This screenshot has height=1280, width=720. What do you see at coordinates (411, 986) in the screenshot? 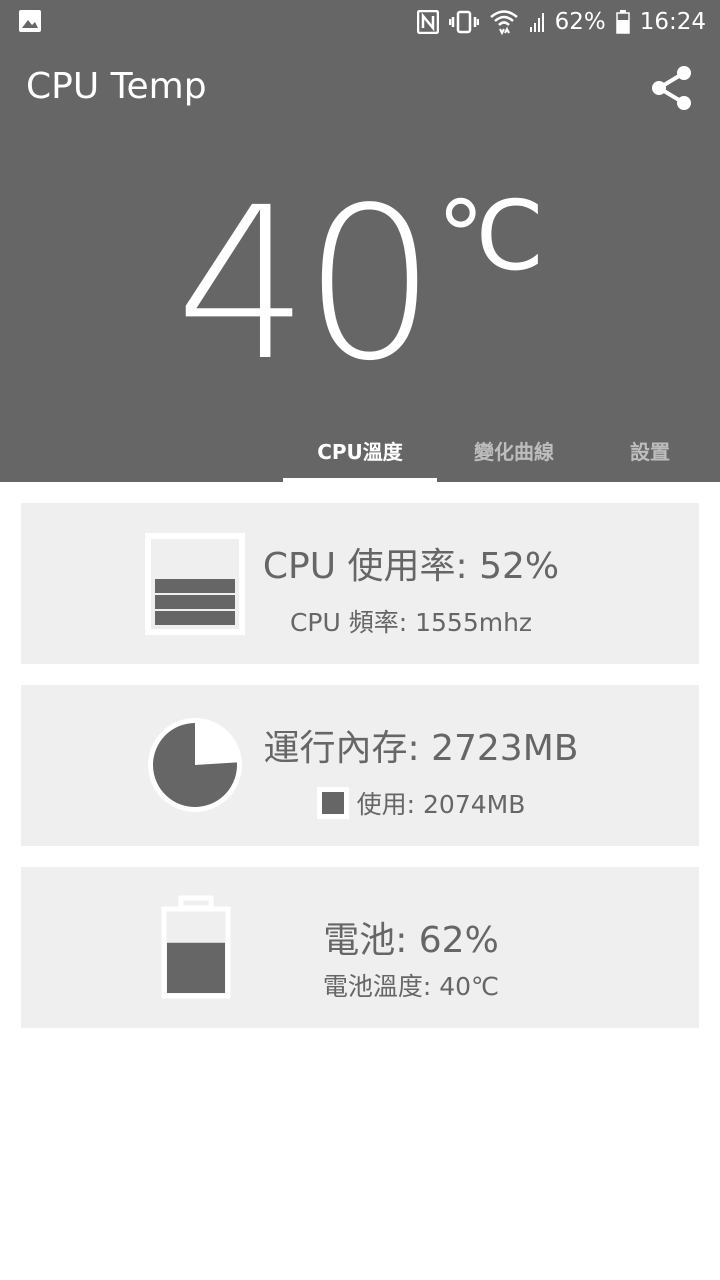
I see `battery-temp-text: 電池溫度: 40℃` at bounding box center [411, 986].